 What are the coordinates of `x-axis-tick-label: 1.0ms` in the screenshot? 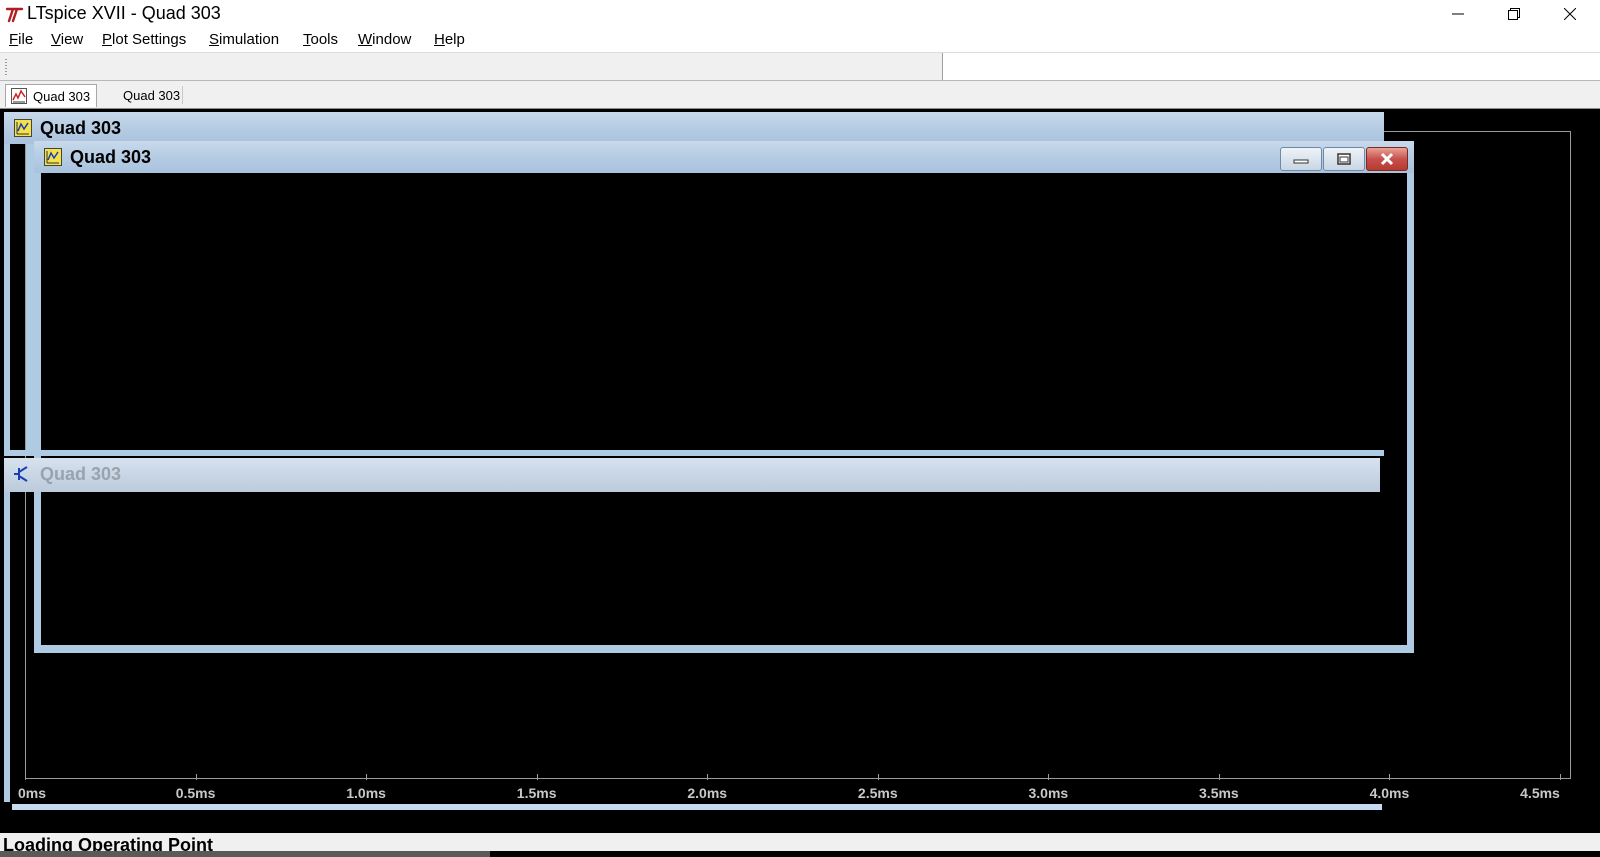 It's located at (366, 793).